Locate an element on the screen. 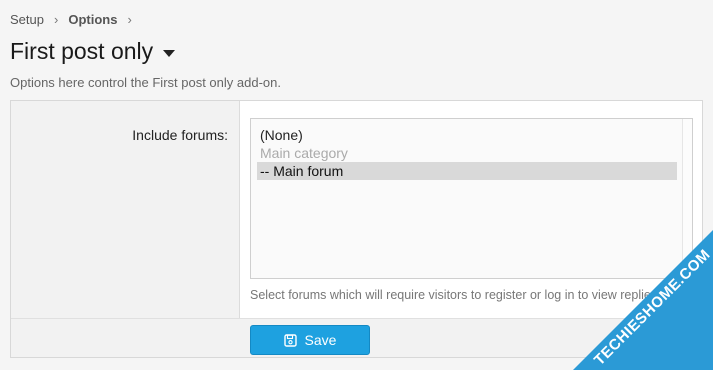  title-row: First post only is located at coordinates (93, 51).